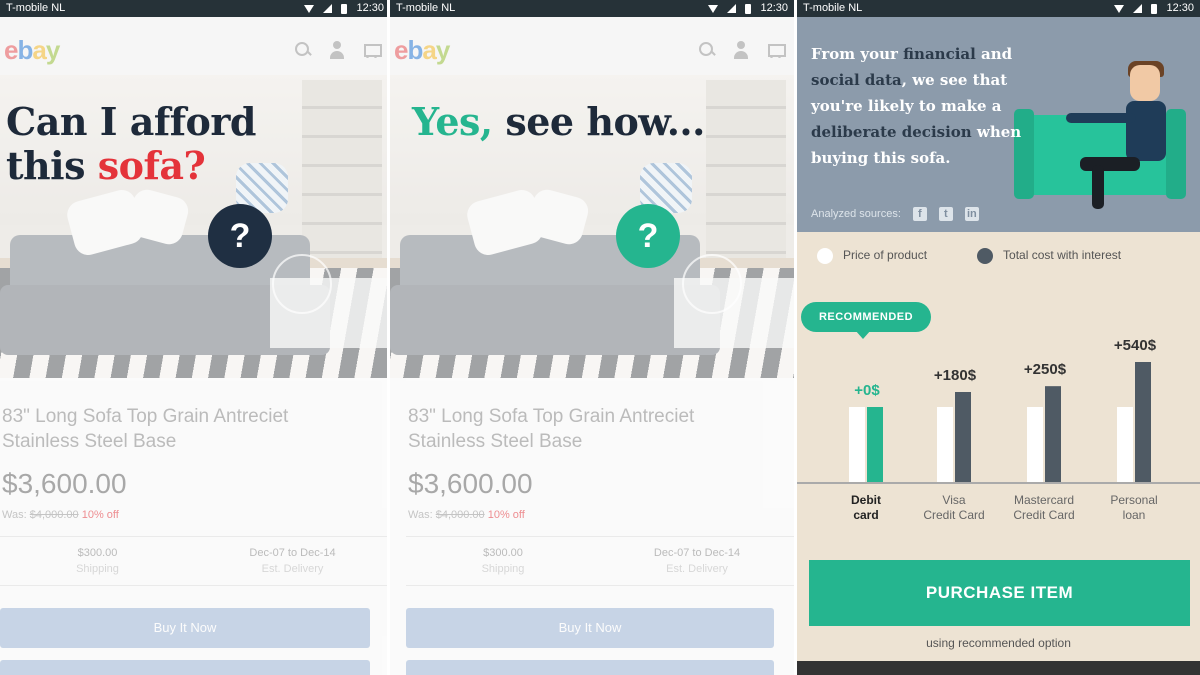 This screenshot has width=1200, height=675. Describe the element at coordinates (865, 515) in the screenshot. I see `category-label-0: card` at that location.